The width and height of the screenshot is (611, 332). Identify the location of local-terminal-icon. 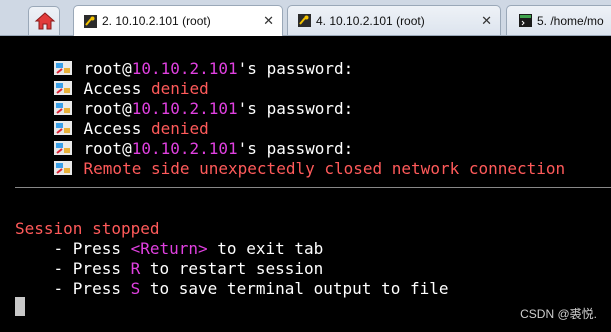
(525, 20).